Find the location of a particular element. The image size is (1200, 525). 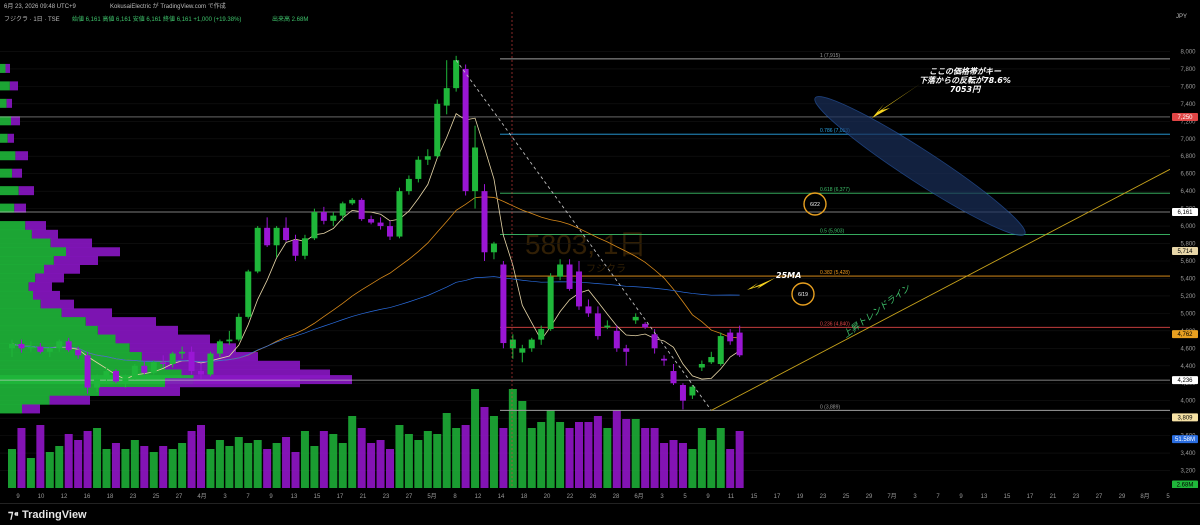

price-tick-label: 3,200 is located at coordinates (1188, 472).